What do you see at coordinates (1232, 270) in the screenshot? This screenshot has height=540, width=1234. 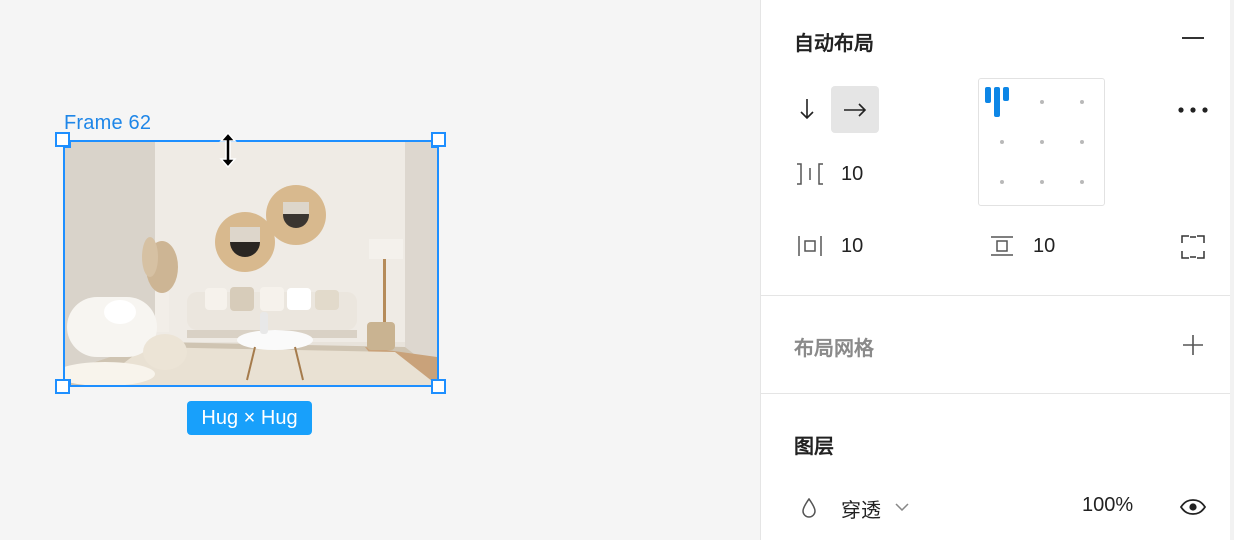 I see `panel-scrollbar` at bounding box center [1232, 270].